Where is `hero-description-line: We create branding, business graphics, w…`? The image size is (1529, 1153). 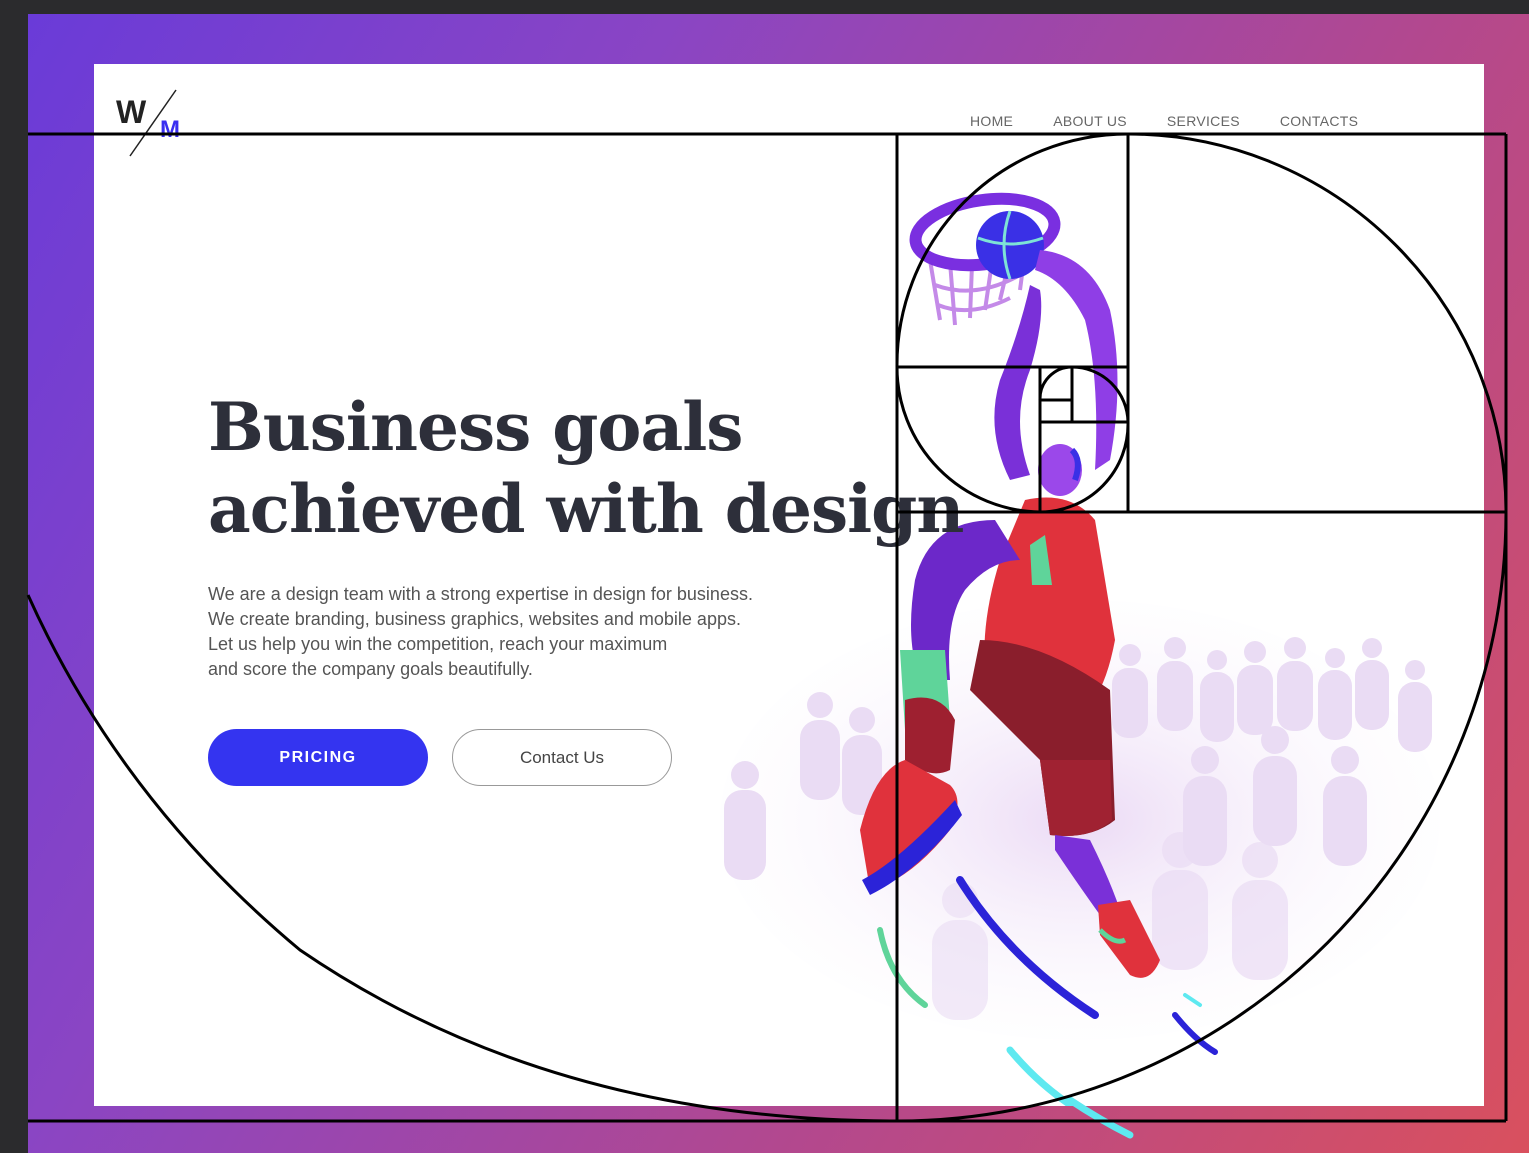 hero-description-line: We create branding, business graphics, w… is located at coordinates (474, 619).